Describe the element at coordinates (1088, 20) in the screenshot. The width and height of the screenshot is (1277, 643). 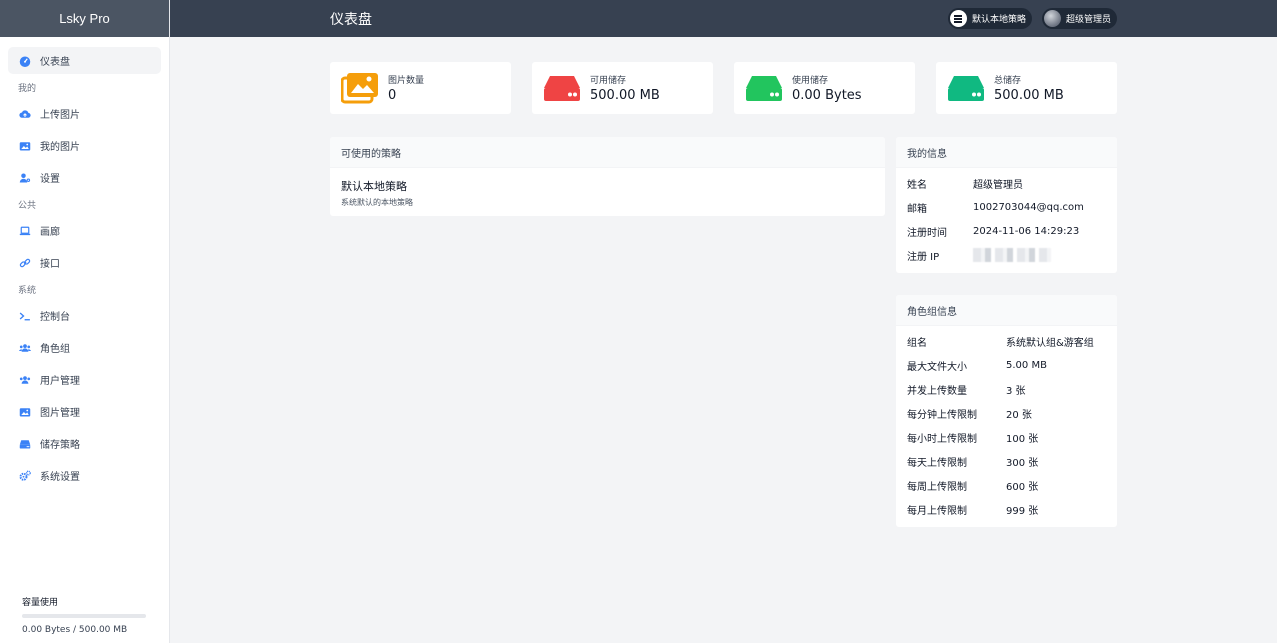
I see `user-menu-label: 超级管理员` at that location.